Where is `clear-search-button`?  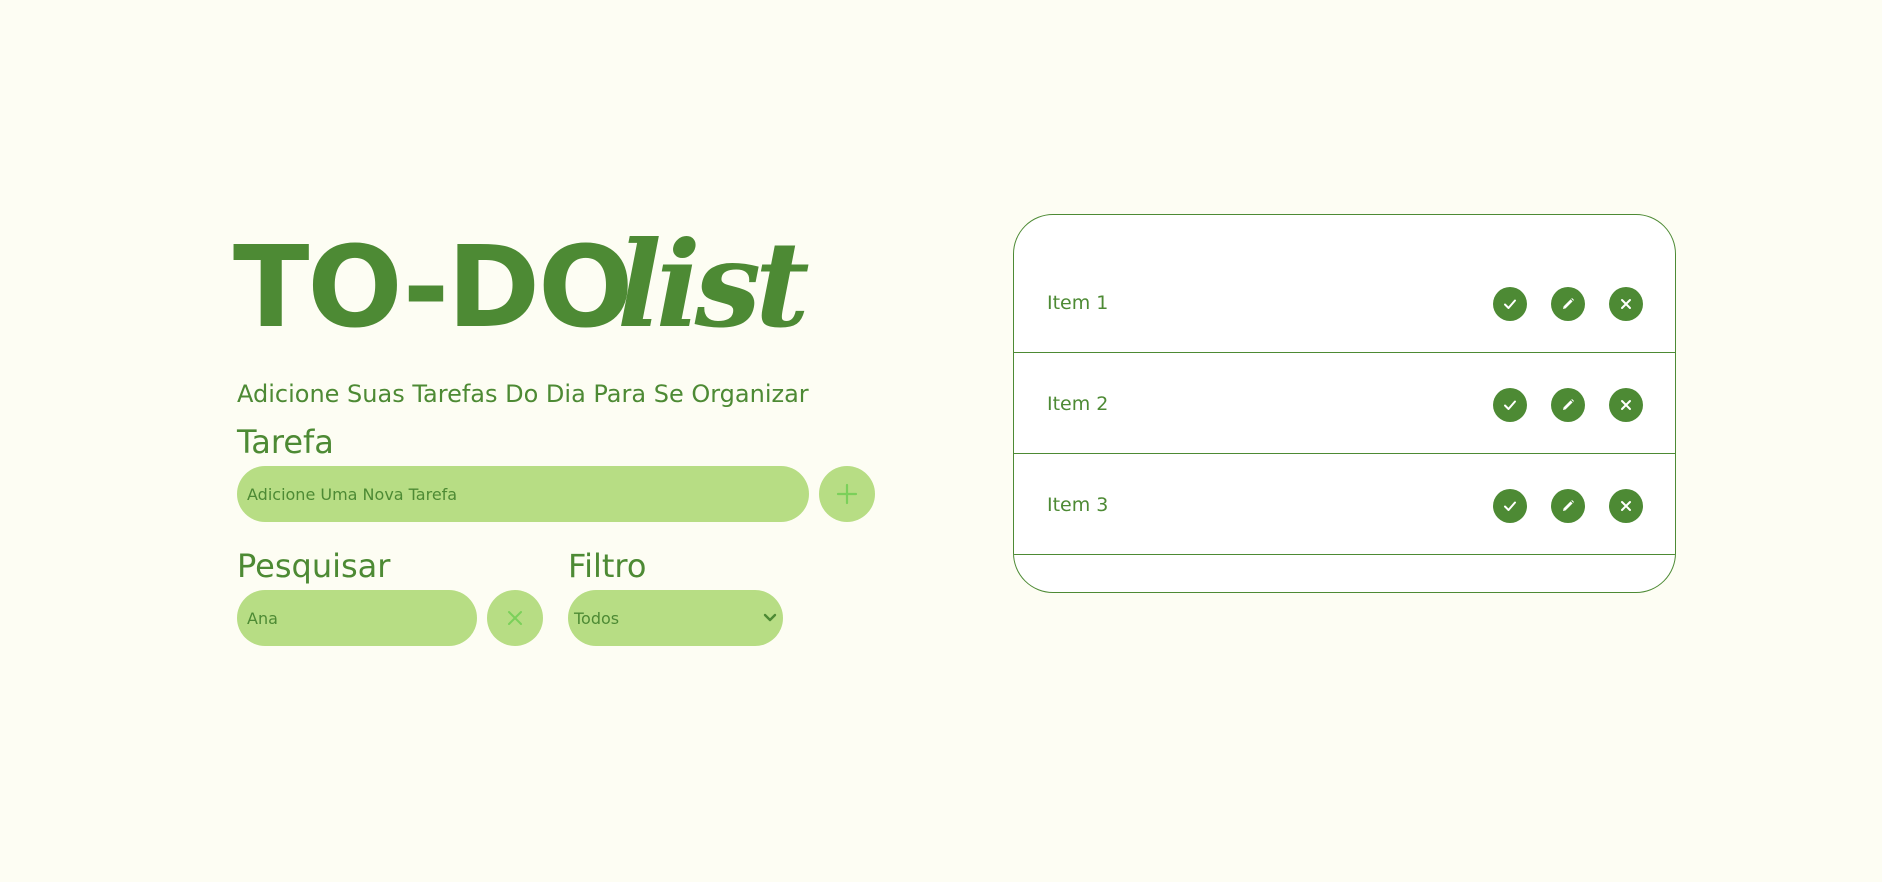 clear-search-button is located at coordinates (515, 618).